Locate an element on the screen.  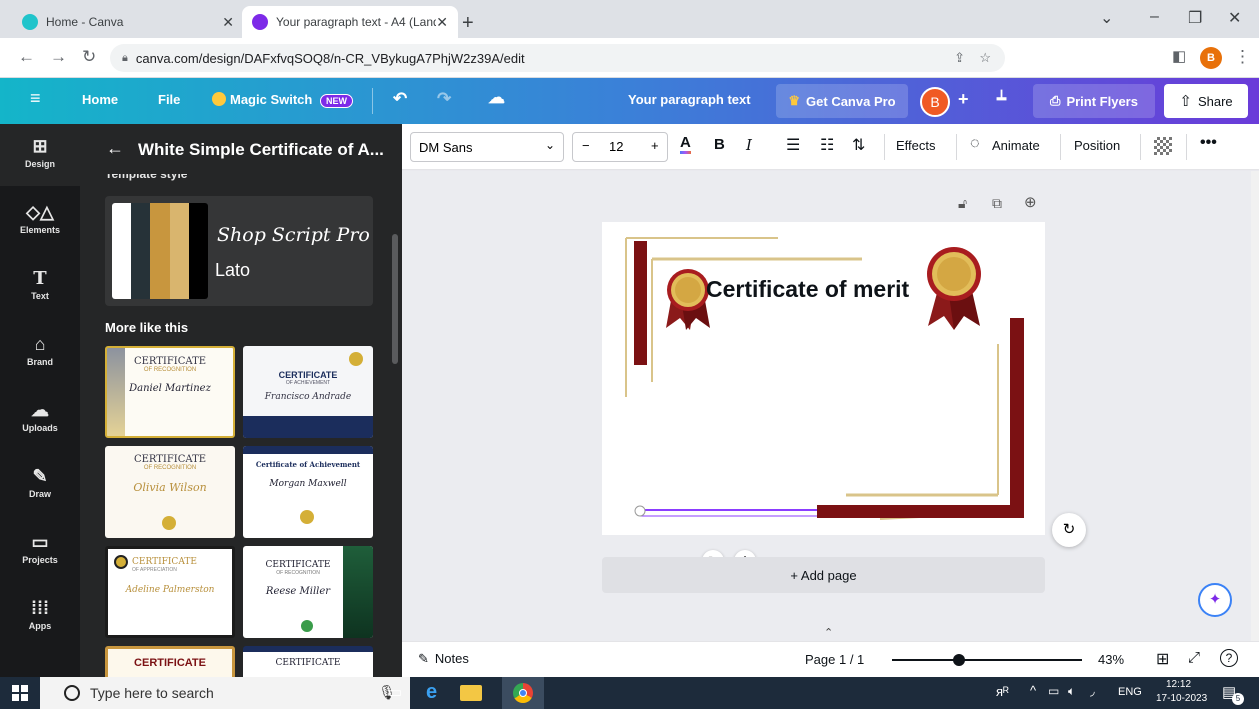
template-style-card: Shop Script Pro Lato is located at coordinates (239, 251).